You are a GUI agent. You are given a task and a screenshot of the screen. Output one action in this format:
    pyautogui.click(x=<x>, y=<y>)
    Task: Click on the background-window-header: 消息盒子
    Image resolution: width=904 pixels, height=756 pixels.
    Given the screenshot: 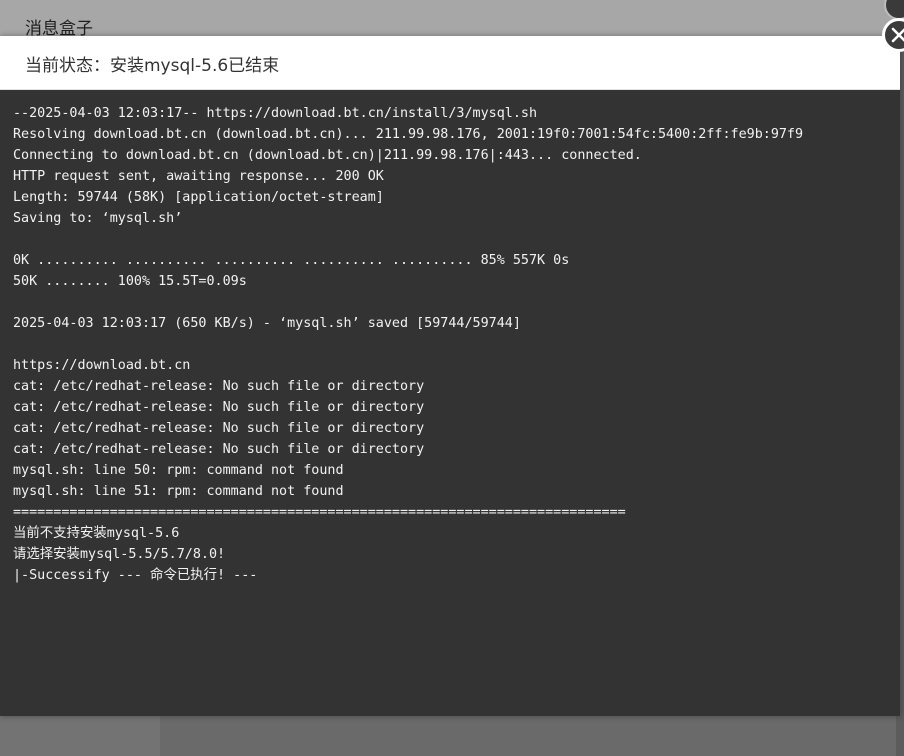 What is the action you would take?
    pyautogui.click(x=448, y=20)
    